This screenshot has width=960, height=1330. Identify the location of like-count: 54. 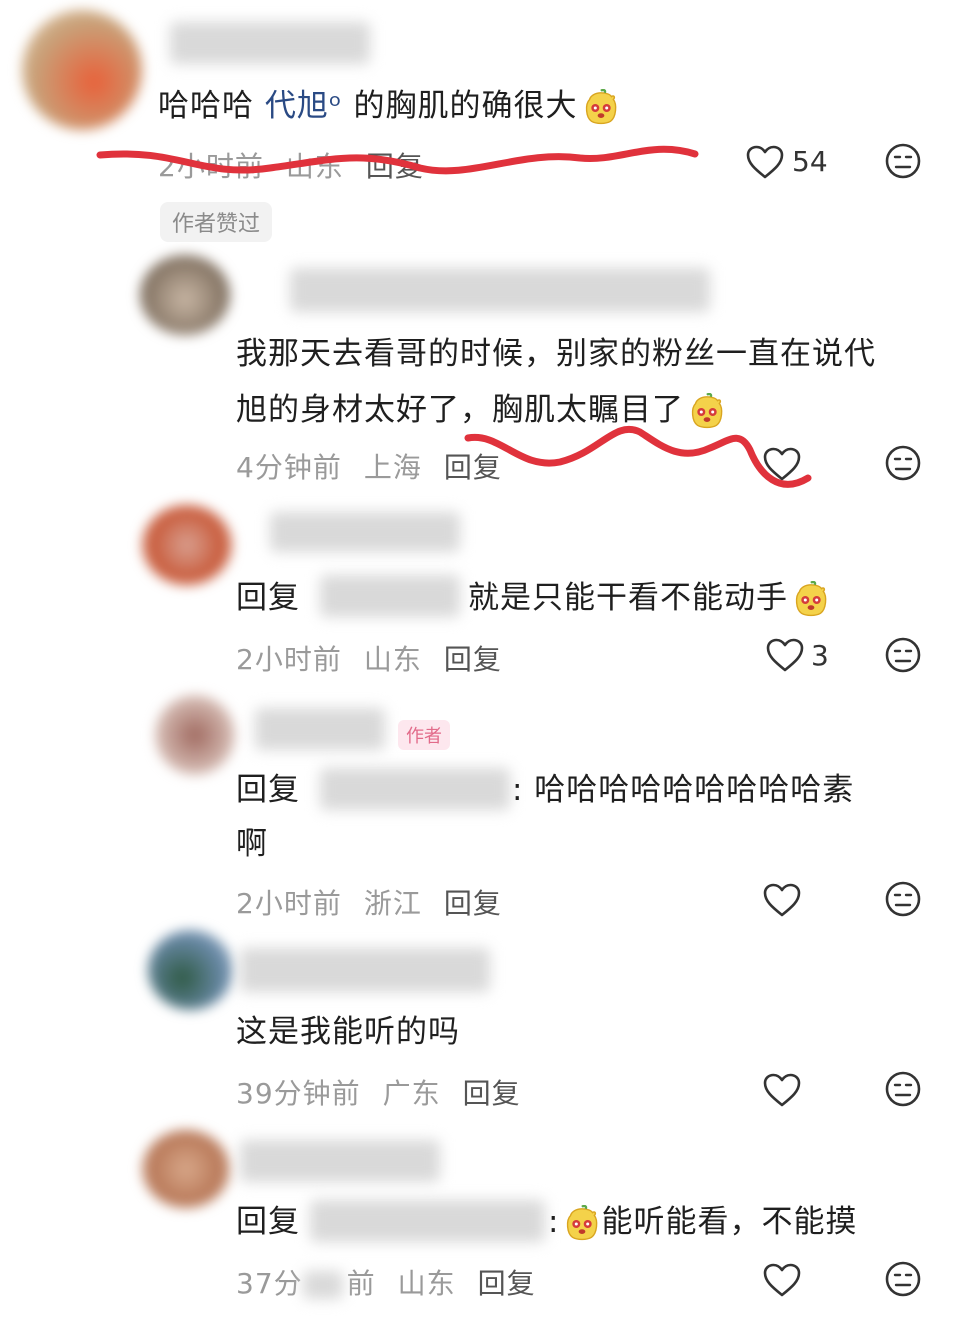
(810, 161).